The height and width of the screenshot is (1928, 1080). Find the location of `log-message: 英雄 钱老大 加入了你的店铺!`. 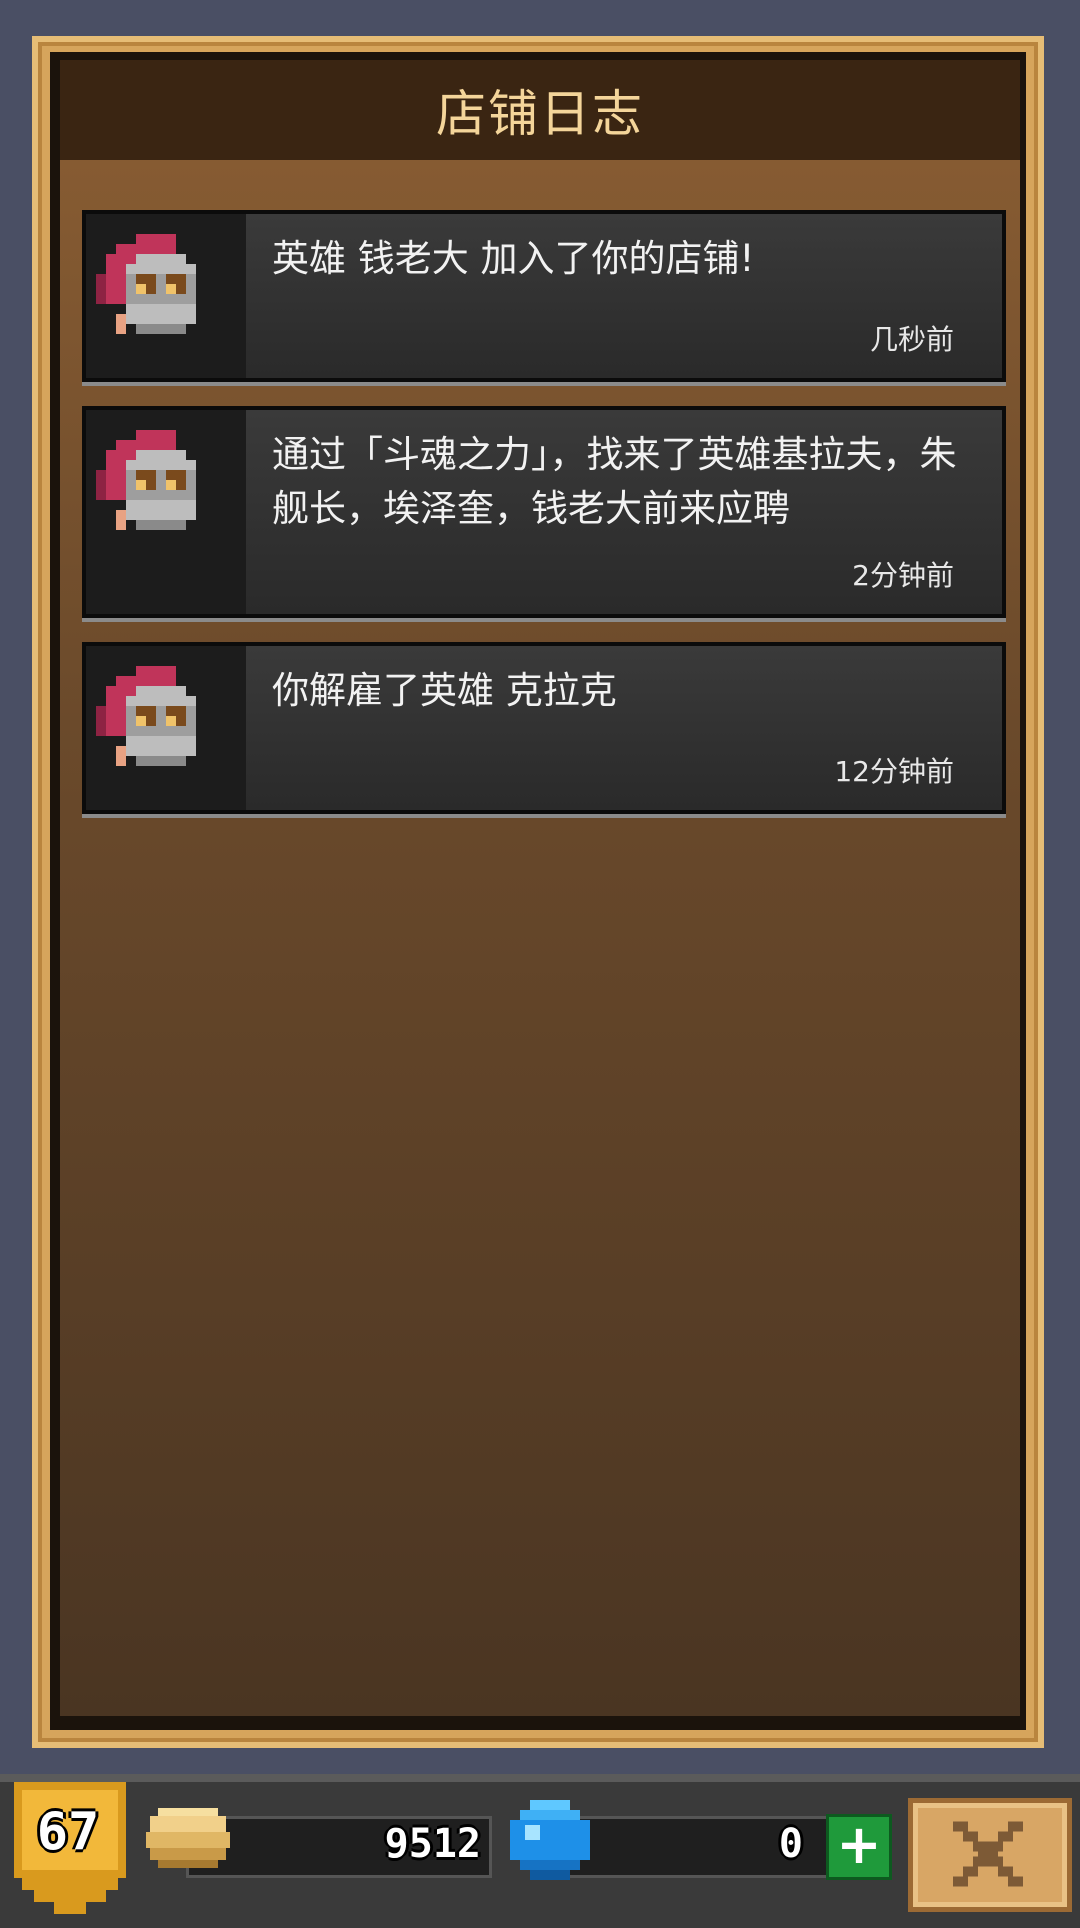

log-message: 英雄 钱老大 加入了你的店铺! is located at coordinates (513, 258).